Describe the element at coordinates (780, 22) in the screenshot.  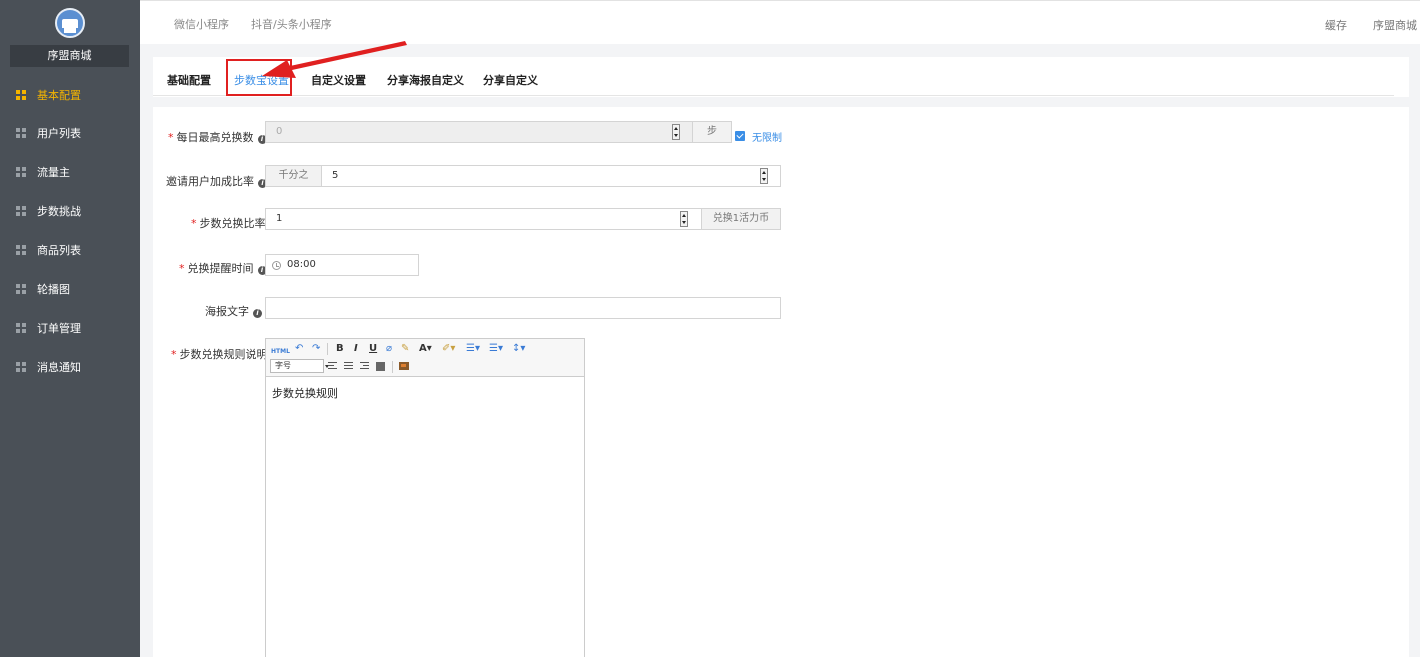
I see `top-bar: 微信小程序 抖音/头条小程序 缓存 序盟商城` at that location.